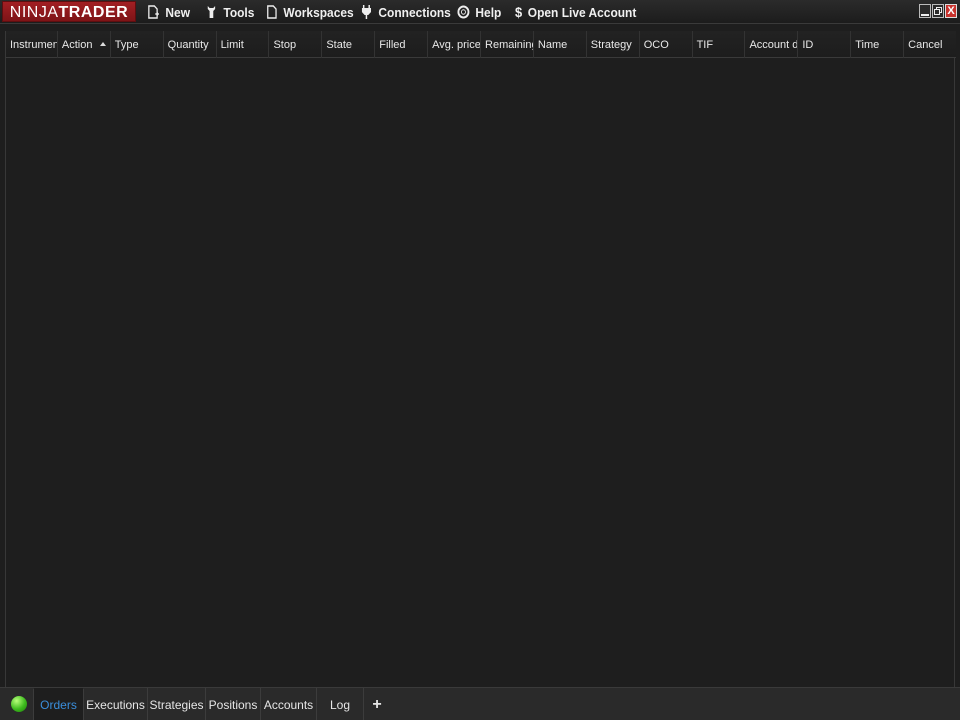  What do you see at coordinates (233, 704) in the screenshot?
I see `tab-positions: Positions` at bounding box center [233, 704].